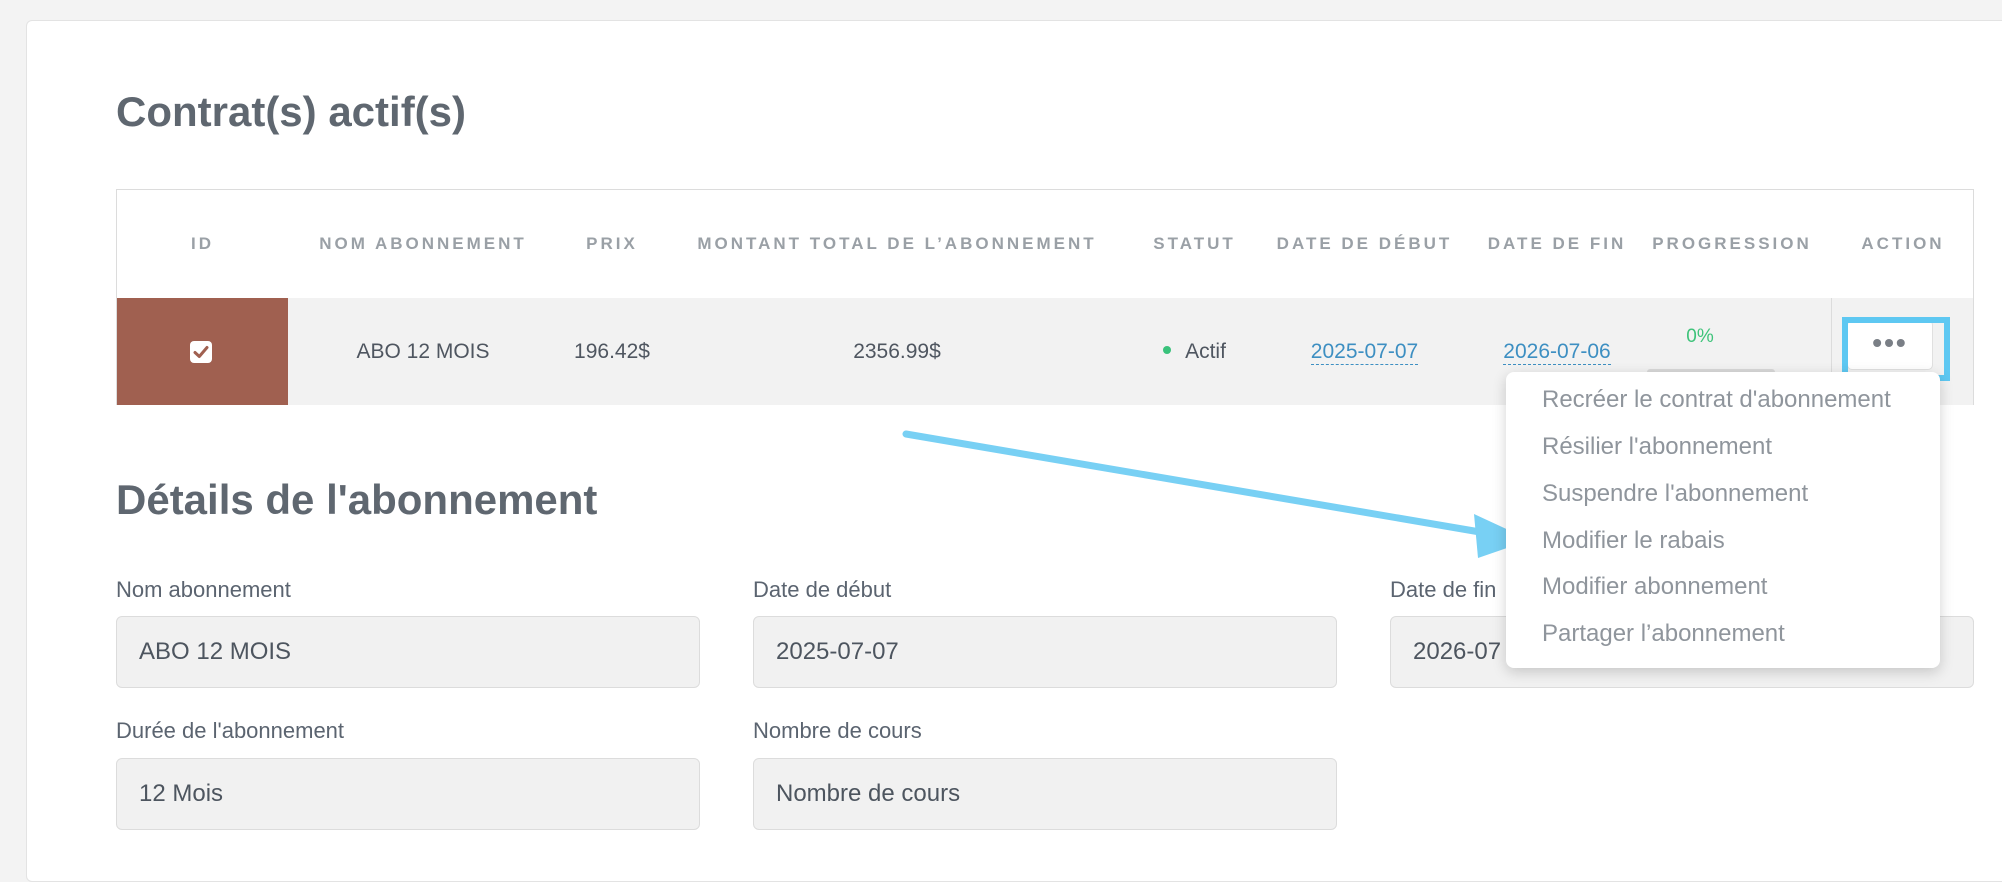 This screenshot has height=882, width=2002. Describe the element at coordinates (1633, 541) in the screenshot. I see `menu-item-edit-discount: Modifier le rabais` at that location.